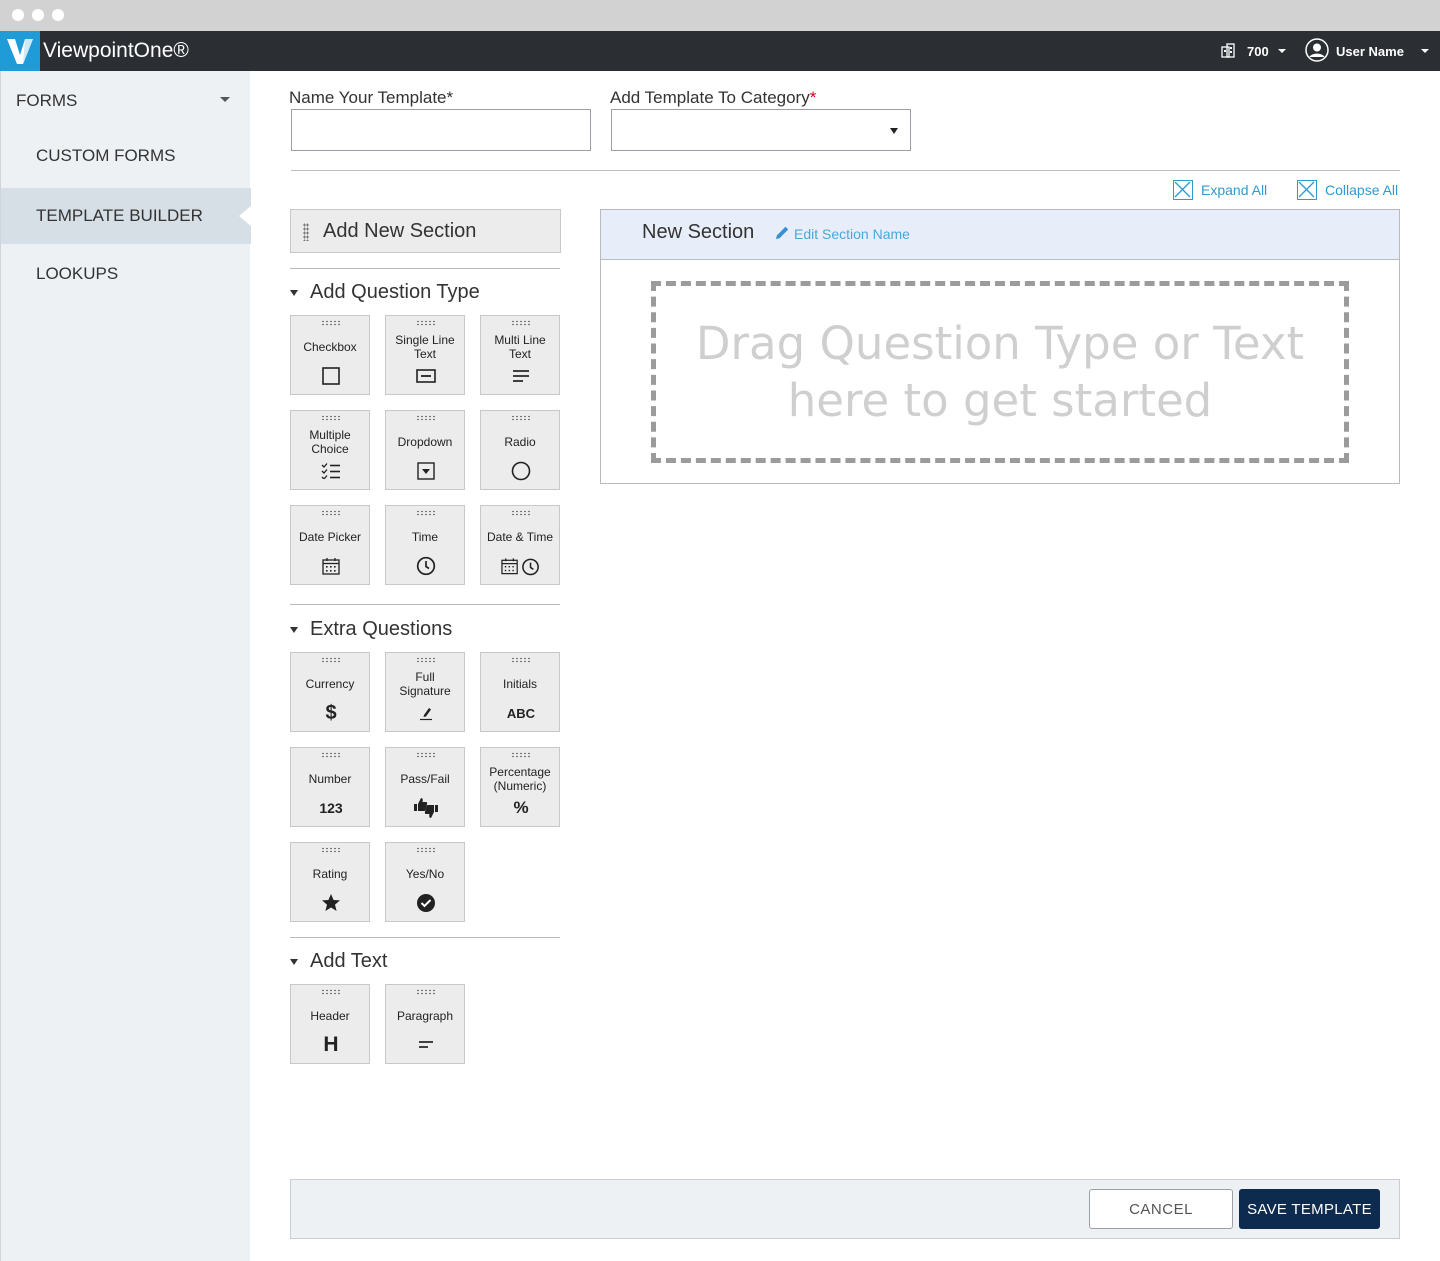  Describe the element at coordinates (1161, 1209) in the screenshot. I see `cancel-button: CANCEL` at that location.